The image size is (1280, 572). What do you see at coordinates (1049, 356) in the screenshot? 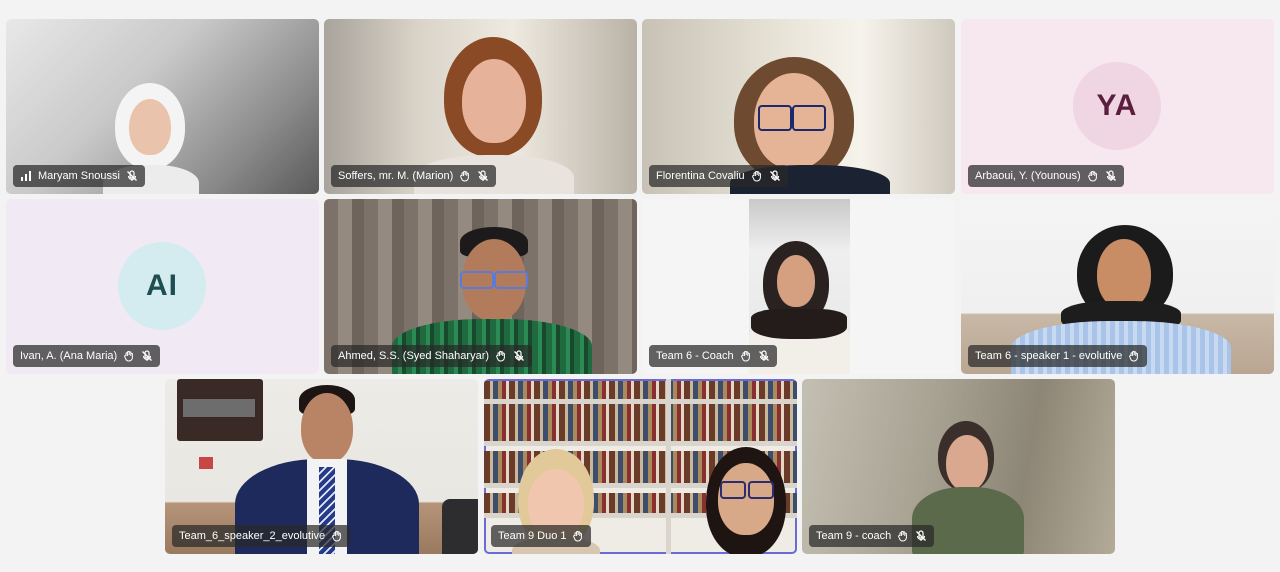
I see `participant-name: Team 6 - speaker 1 - evolutive` at bounding box center [1049, 356].